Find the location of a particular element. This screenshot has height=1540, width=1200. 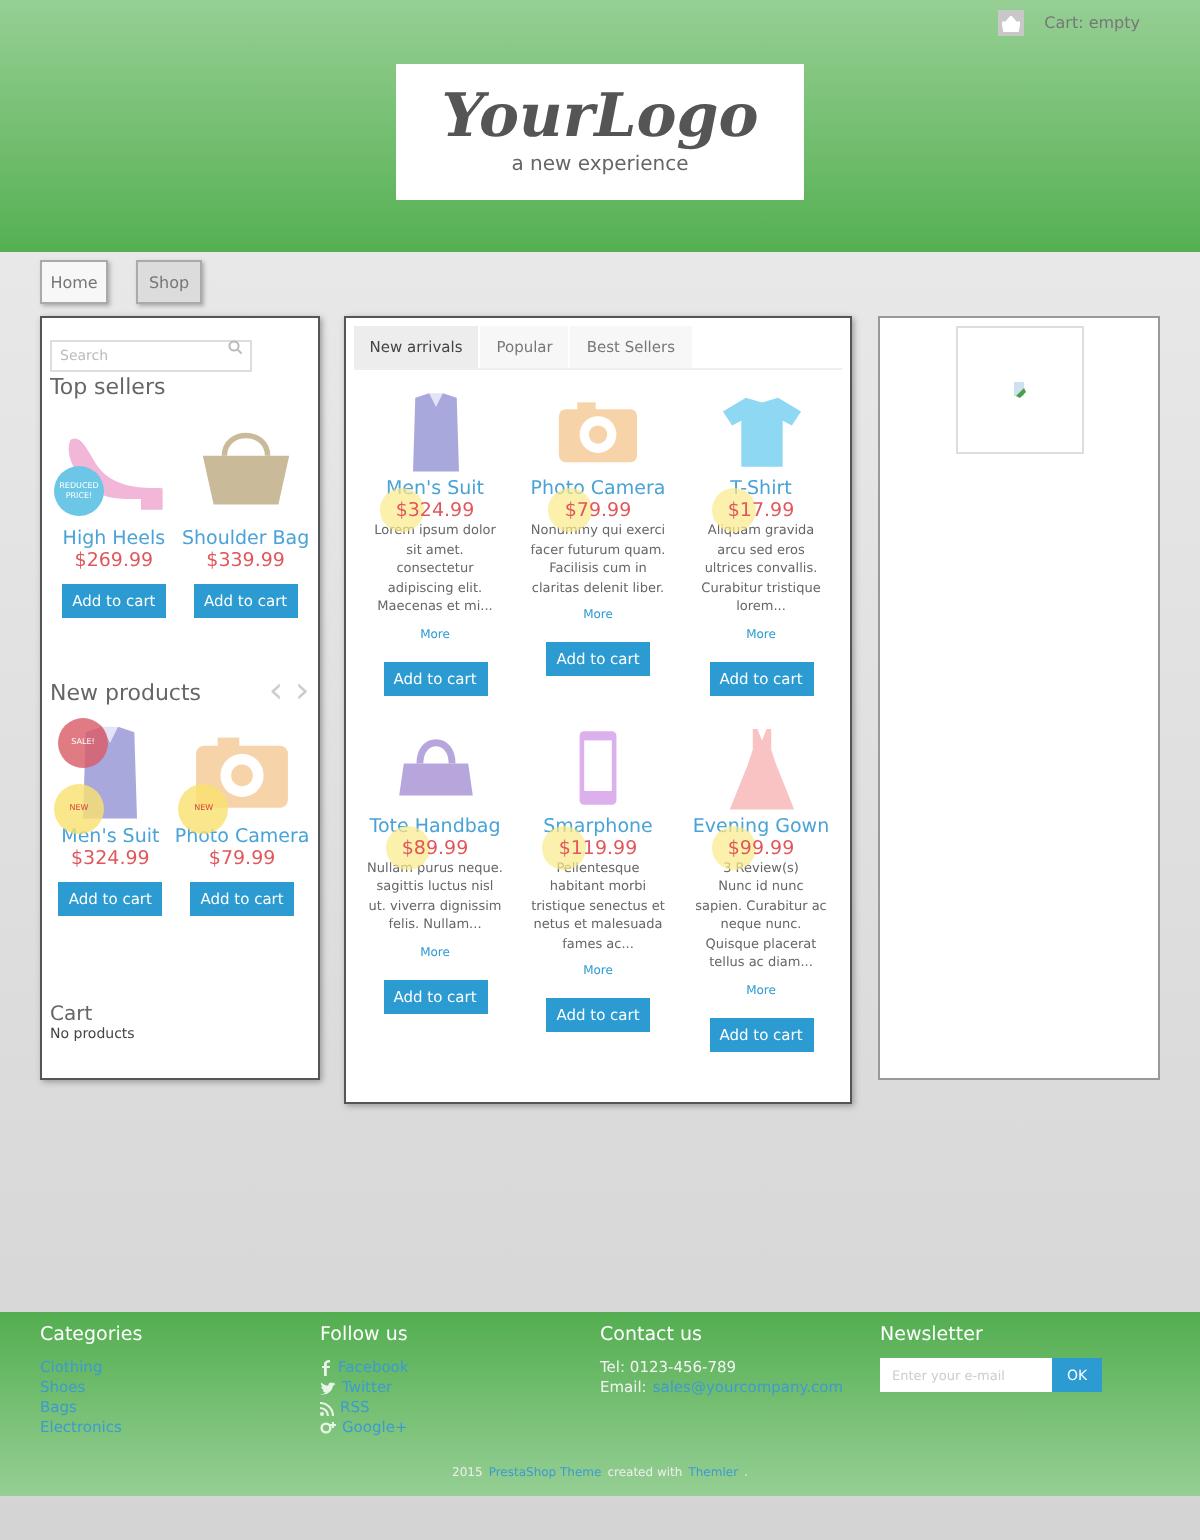

product-name: Photo Camera is located at coordinates (598, 489).